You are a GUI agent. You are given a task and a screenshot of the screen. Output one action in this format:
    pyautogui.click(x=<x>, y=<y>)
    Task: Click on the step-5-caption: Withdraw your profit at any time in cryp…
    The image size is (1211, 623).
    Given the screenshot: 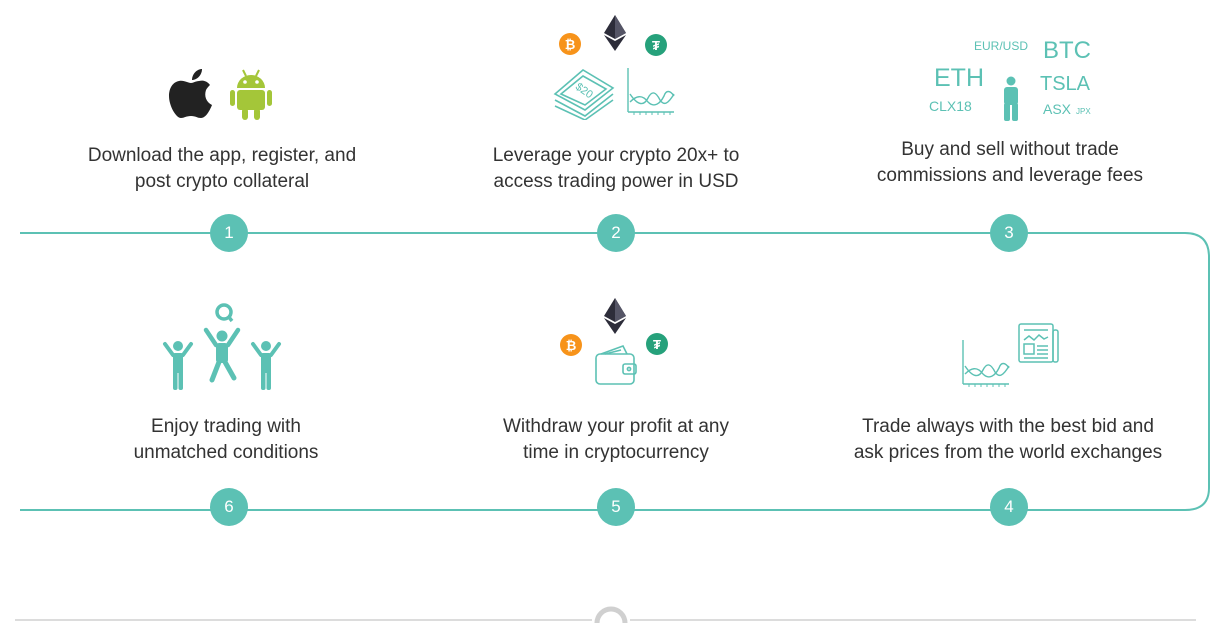 What is the action you would take?
    pyautogui.click(x=616, y=439)
    